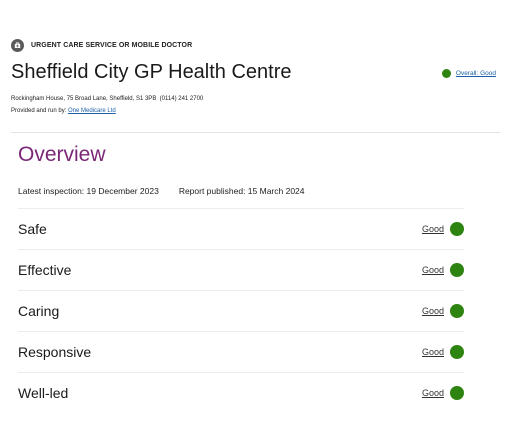 Image resolution: width=511 pixels, height=439 pixels. What do you see at coordinates (241, 351) in the screenshot?
I see `rating-row-responsive: Responsive Good` at bounding box center [241, 351].